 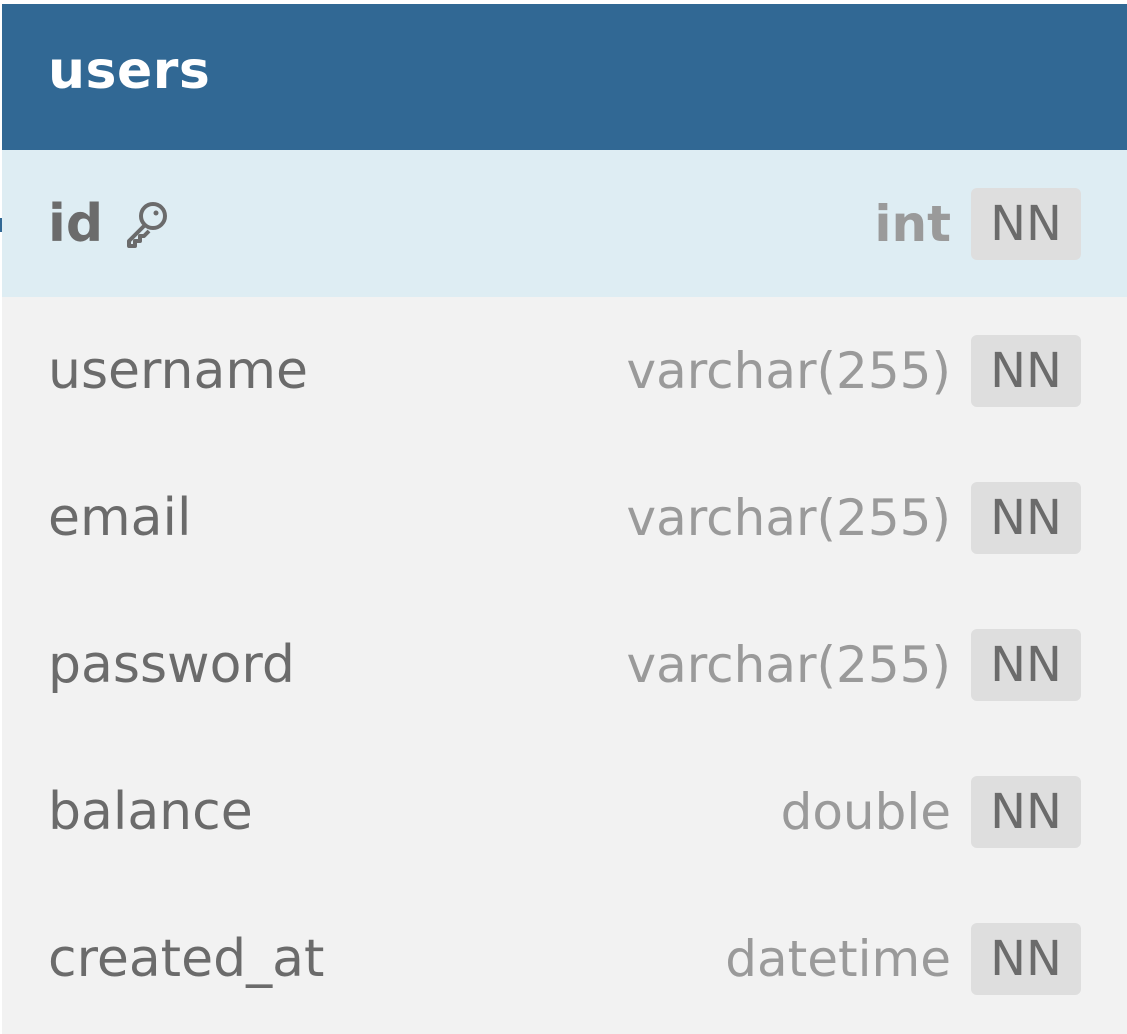 I want to click on table-header: users, so click(x=564, y=77).